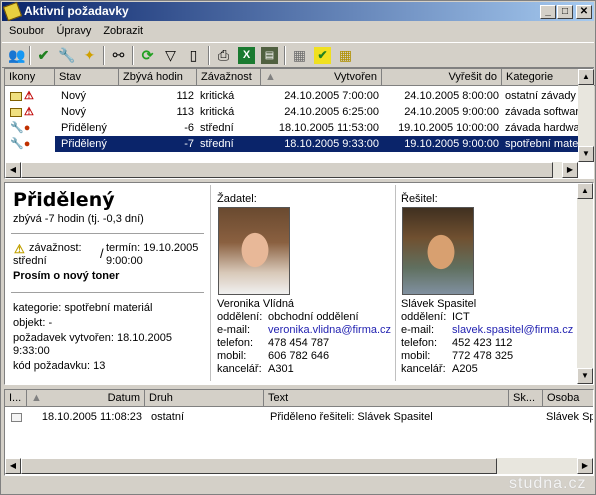 The image size is (596, 495). Describe the element at coordinates (419, 199) in the screenshot. I see `solver-heading: Řešitel:` at that location.